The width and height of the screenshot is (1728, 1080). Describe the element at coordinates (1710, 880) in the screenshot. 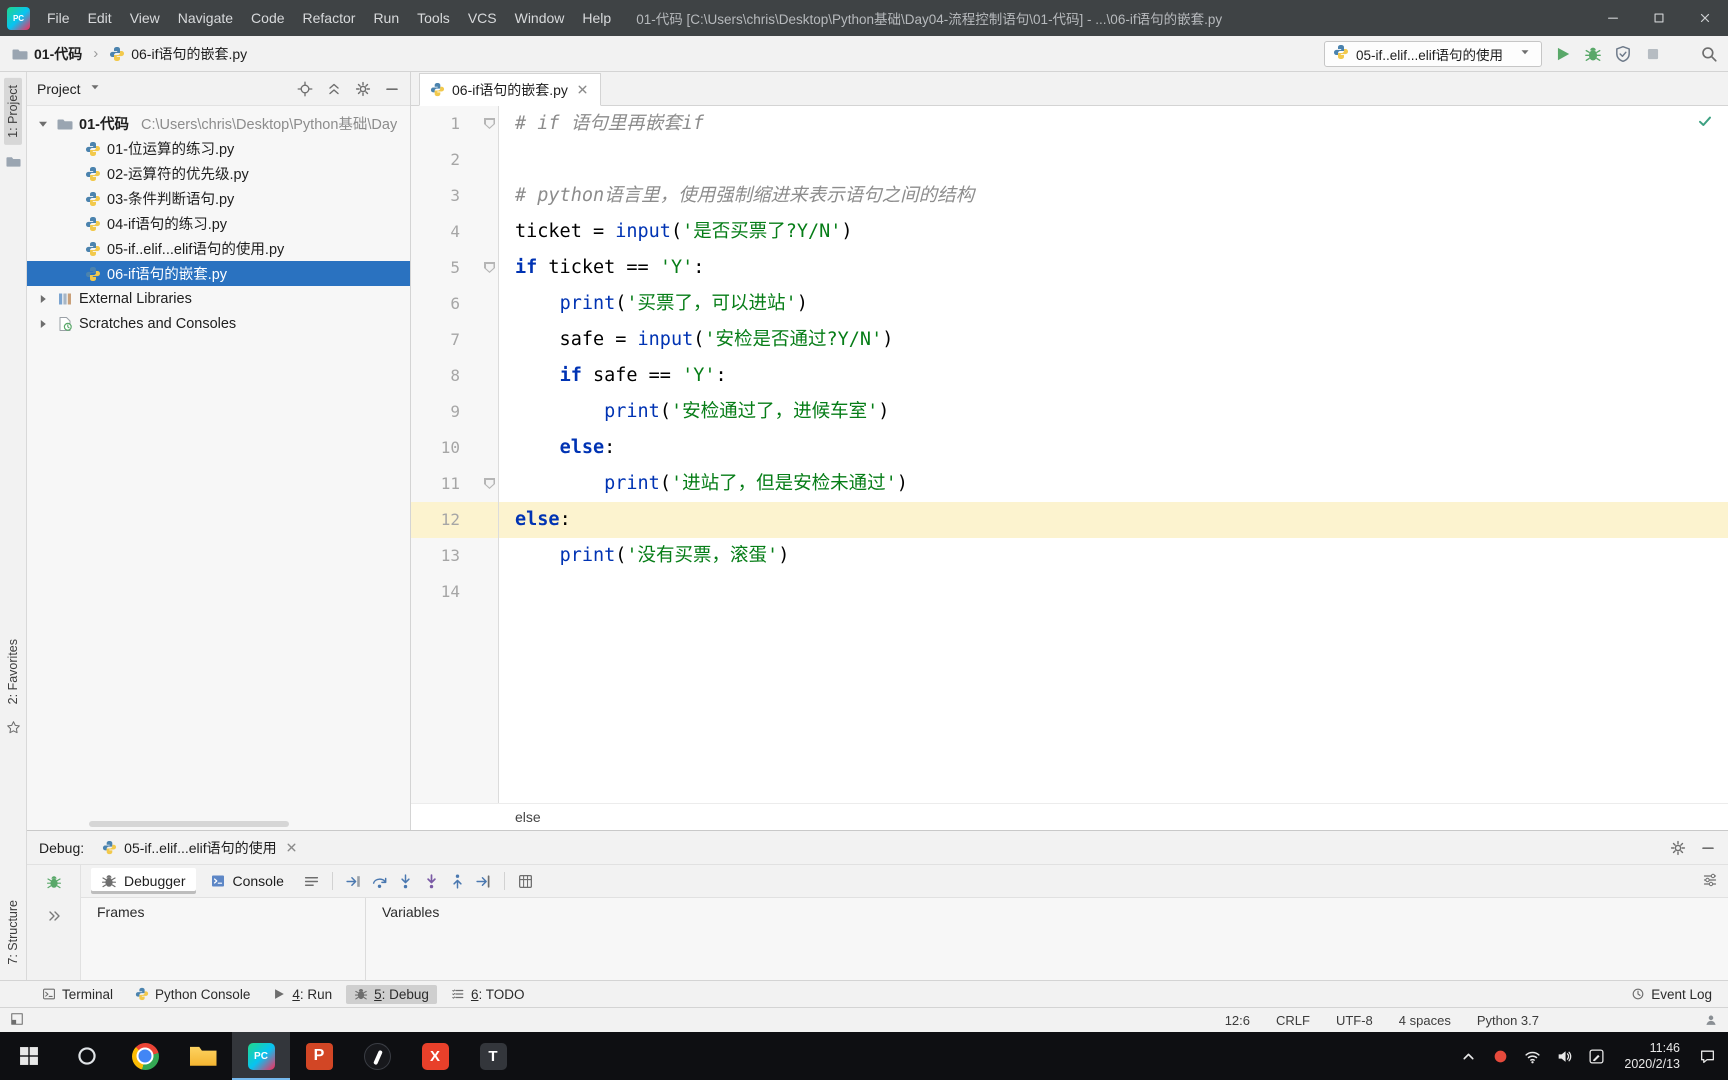

I see `layout-settings-icon` at that location.